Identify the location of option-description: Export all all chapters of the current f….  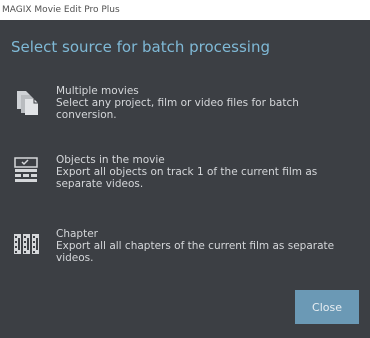
(195, 252).